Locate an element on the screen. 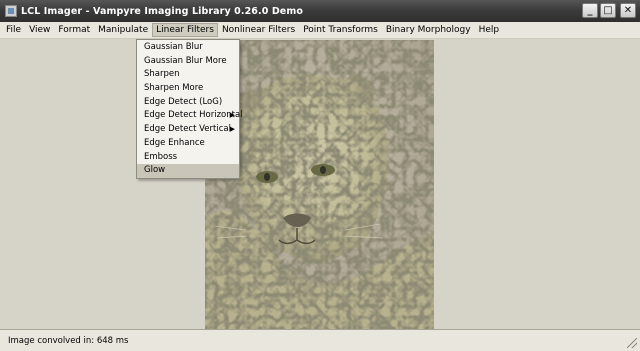 The width and height of the screenshot is (640, 351). menu-item-label: Sharpen is located at coordinates (162, 74).